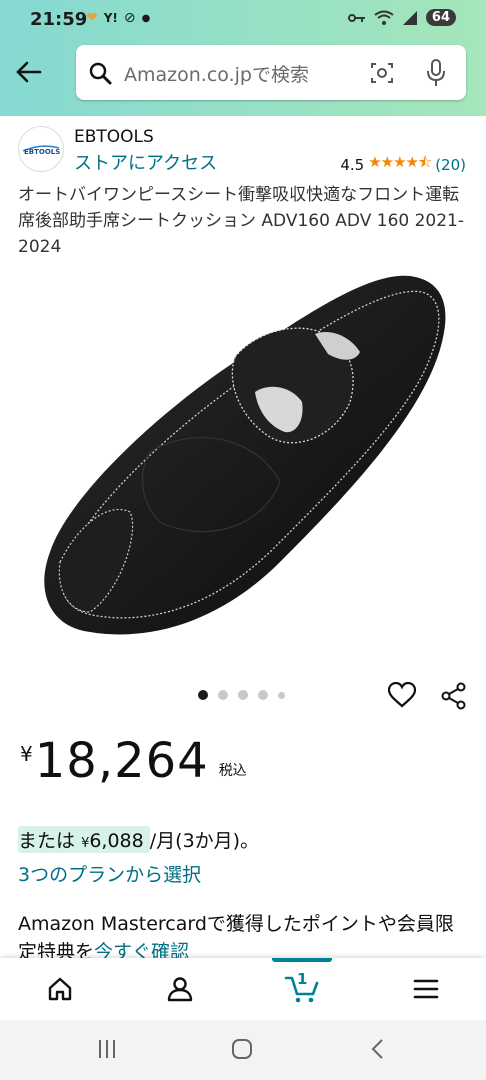 The width and height of the screenshot is (486, 1080). I want to click on tax-label: 税込, so click(232, 771).